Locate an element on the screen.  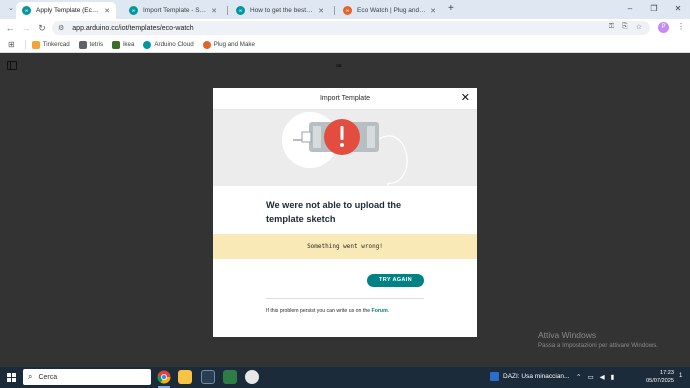
tab-title: Eco Watch | Plug and Make is located at coordinates (392, 10).